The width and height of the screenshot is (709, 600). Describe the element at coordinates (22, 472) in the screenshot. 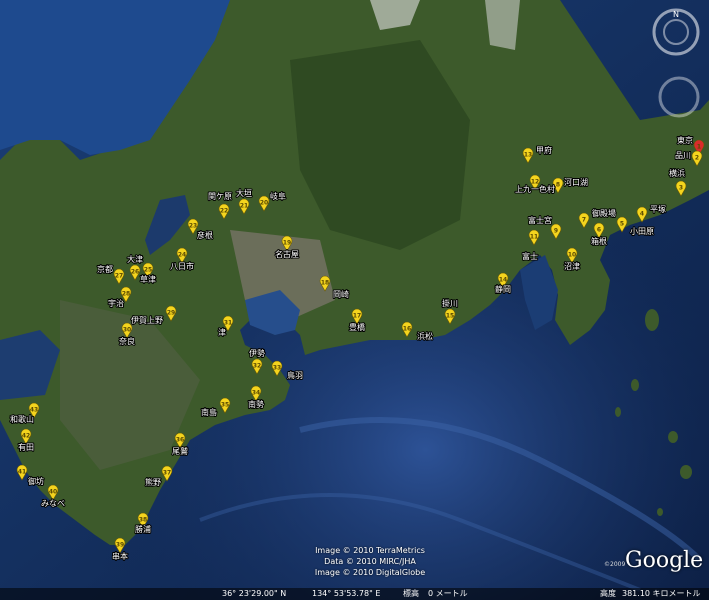

I see `pin-number: 41` at that location.